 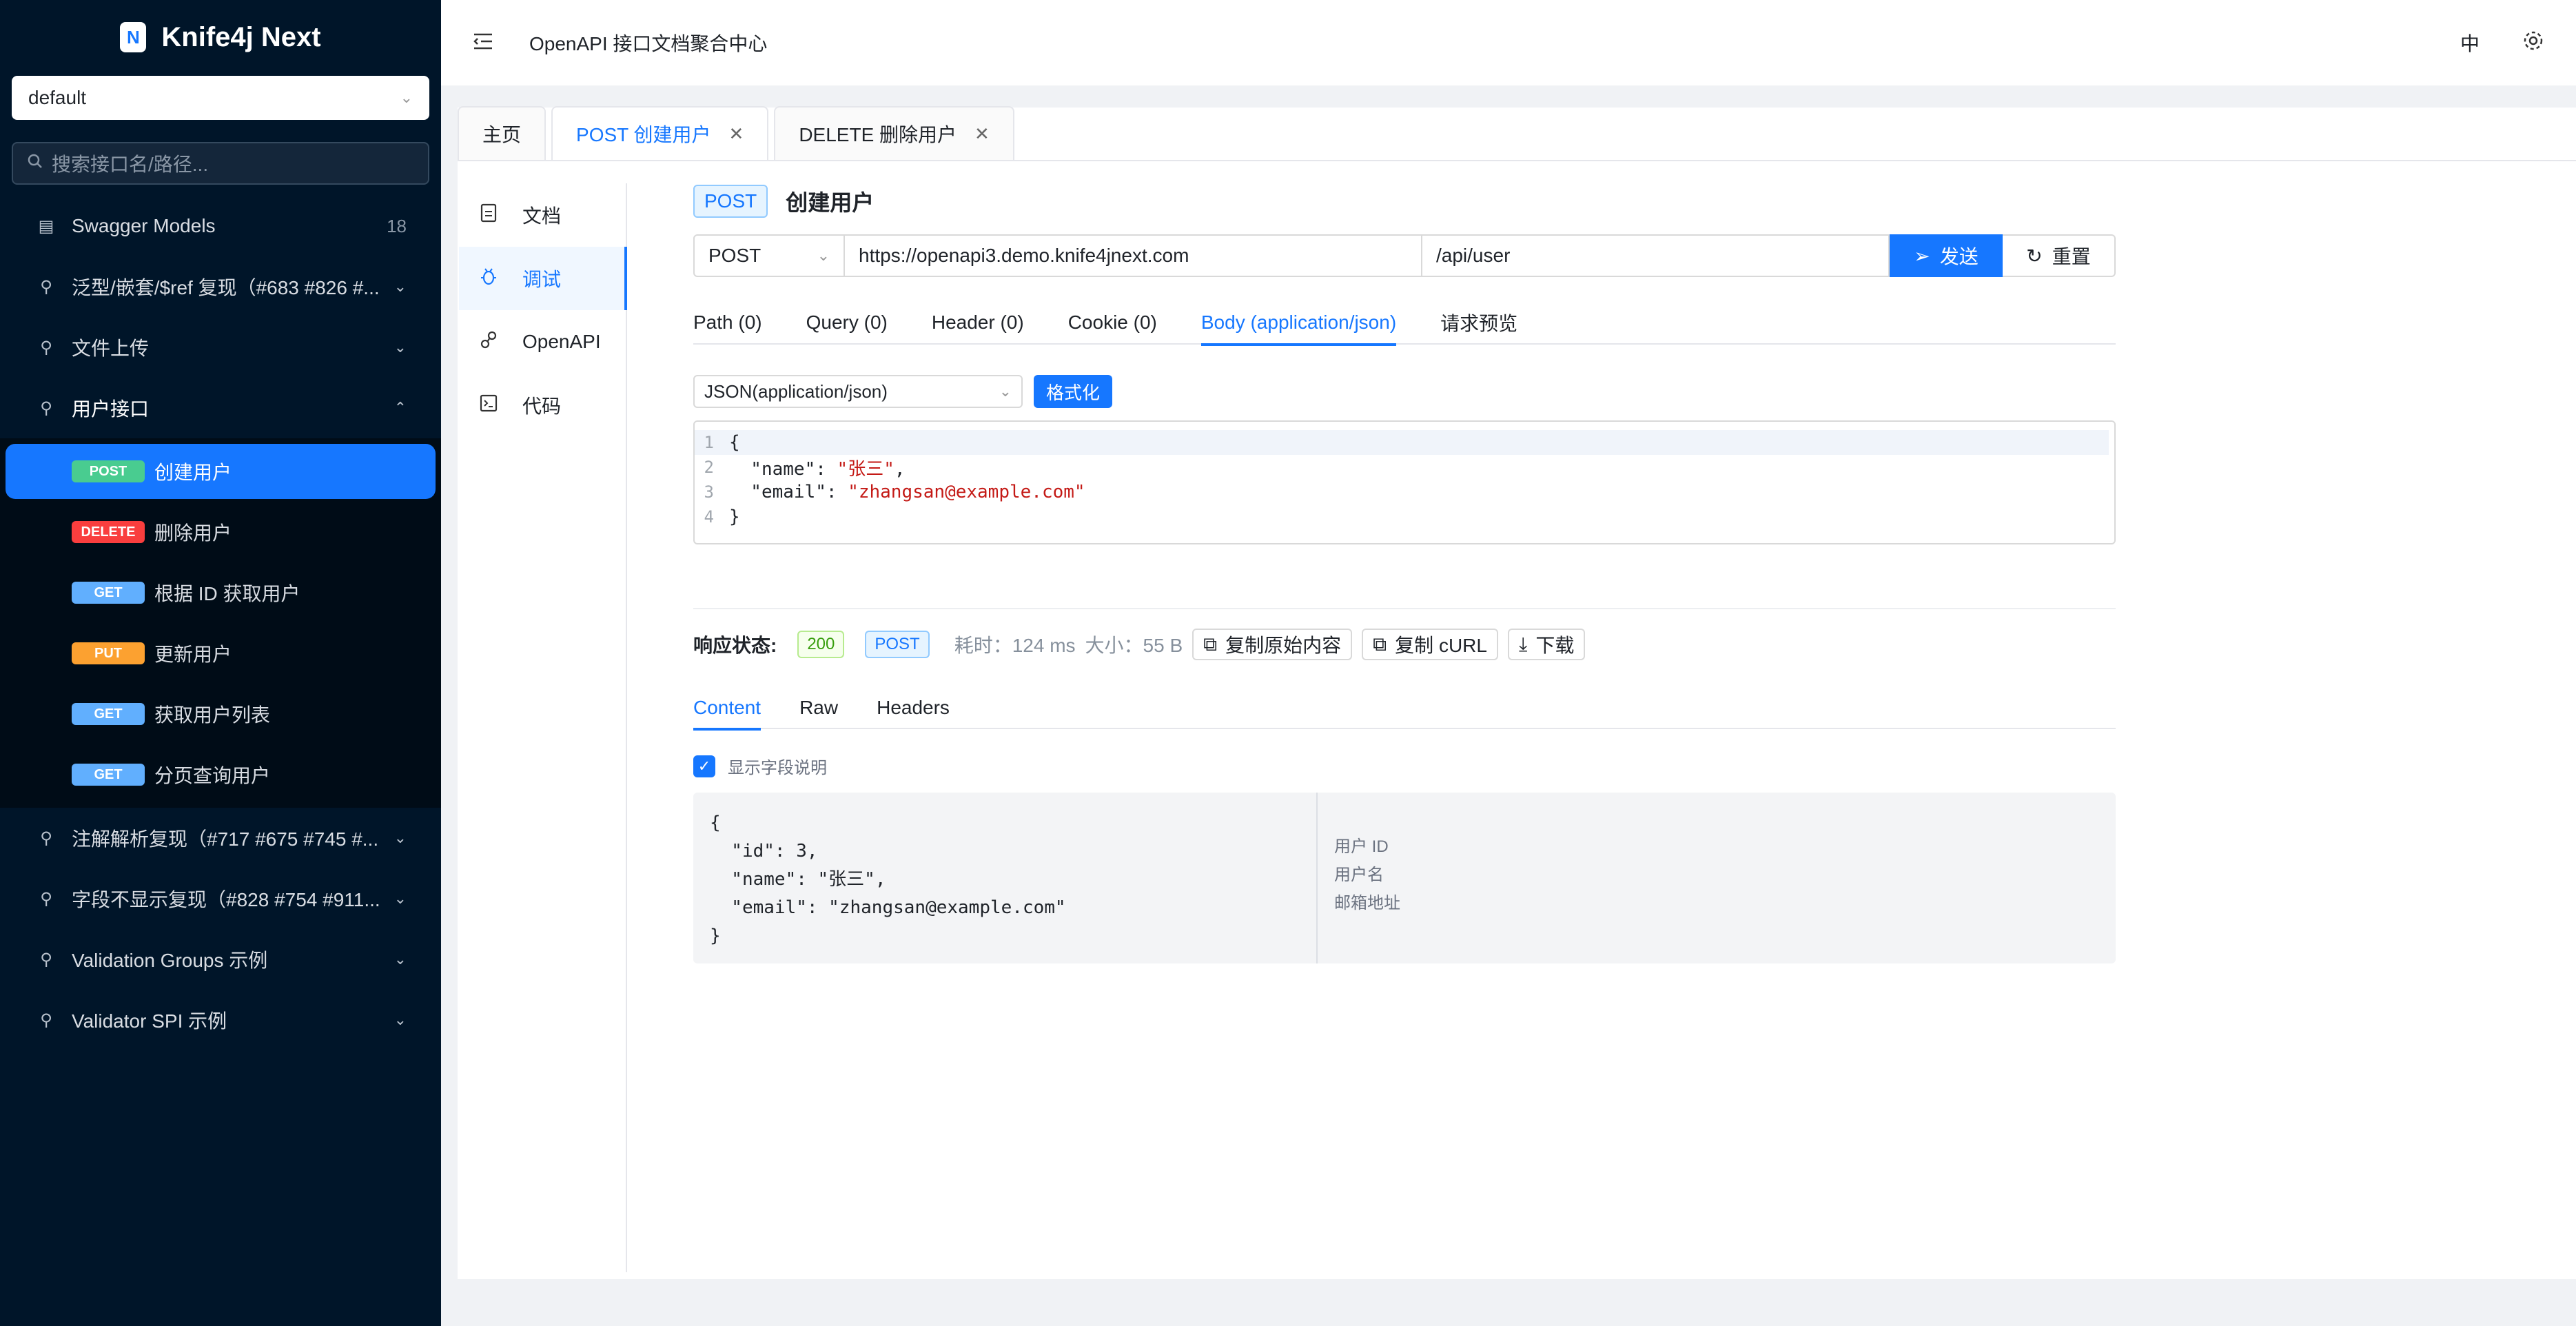 What do you see at coordinates (1478, 322) in the screenshot?
I see `tab-request-preview: 请求预览` at bounding box center [1478, 322].